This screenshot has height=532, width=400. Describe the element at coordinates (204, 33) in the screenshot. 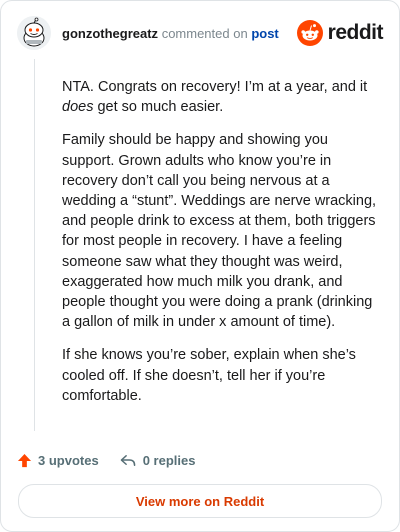

I see `commented-on-text: commented on` at that location.